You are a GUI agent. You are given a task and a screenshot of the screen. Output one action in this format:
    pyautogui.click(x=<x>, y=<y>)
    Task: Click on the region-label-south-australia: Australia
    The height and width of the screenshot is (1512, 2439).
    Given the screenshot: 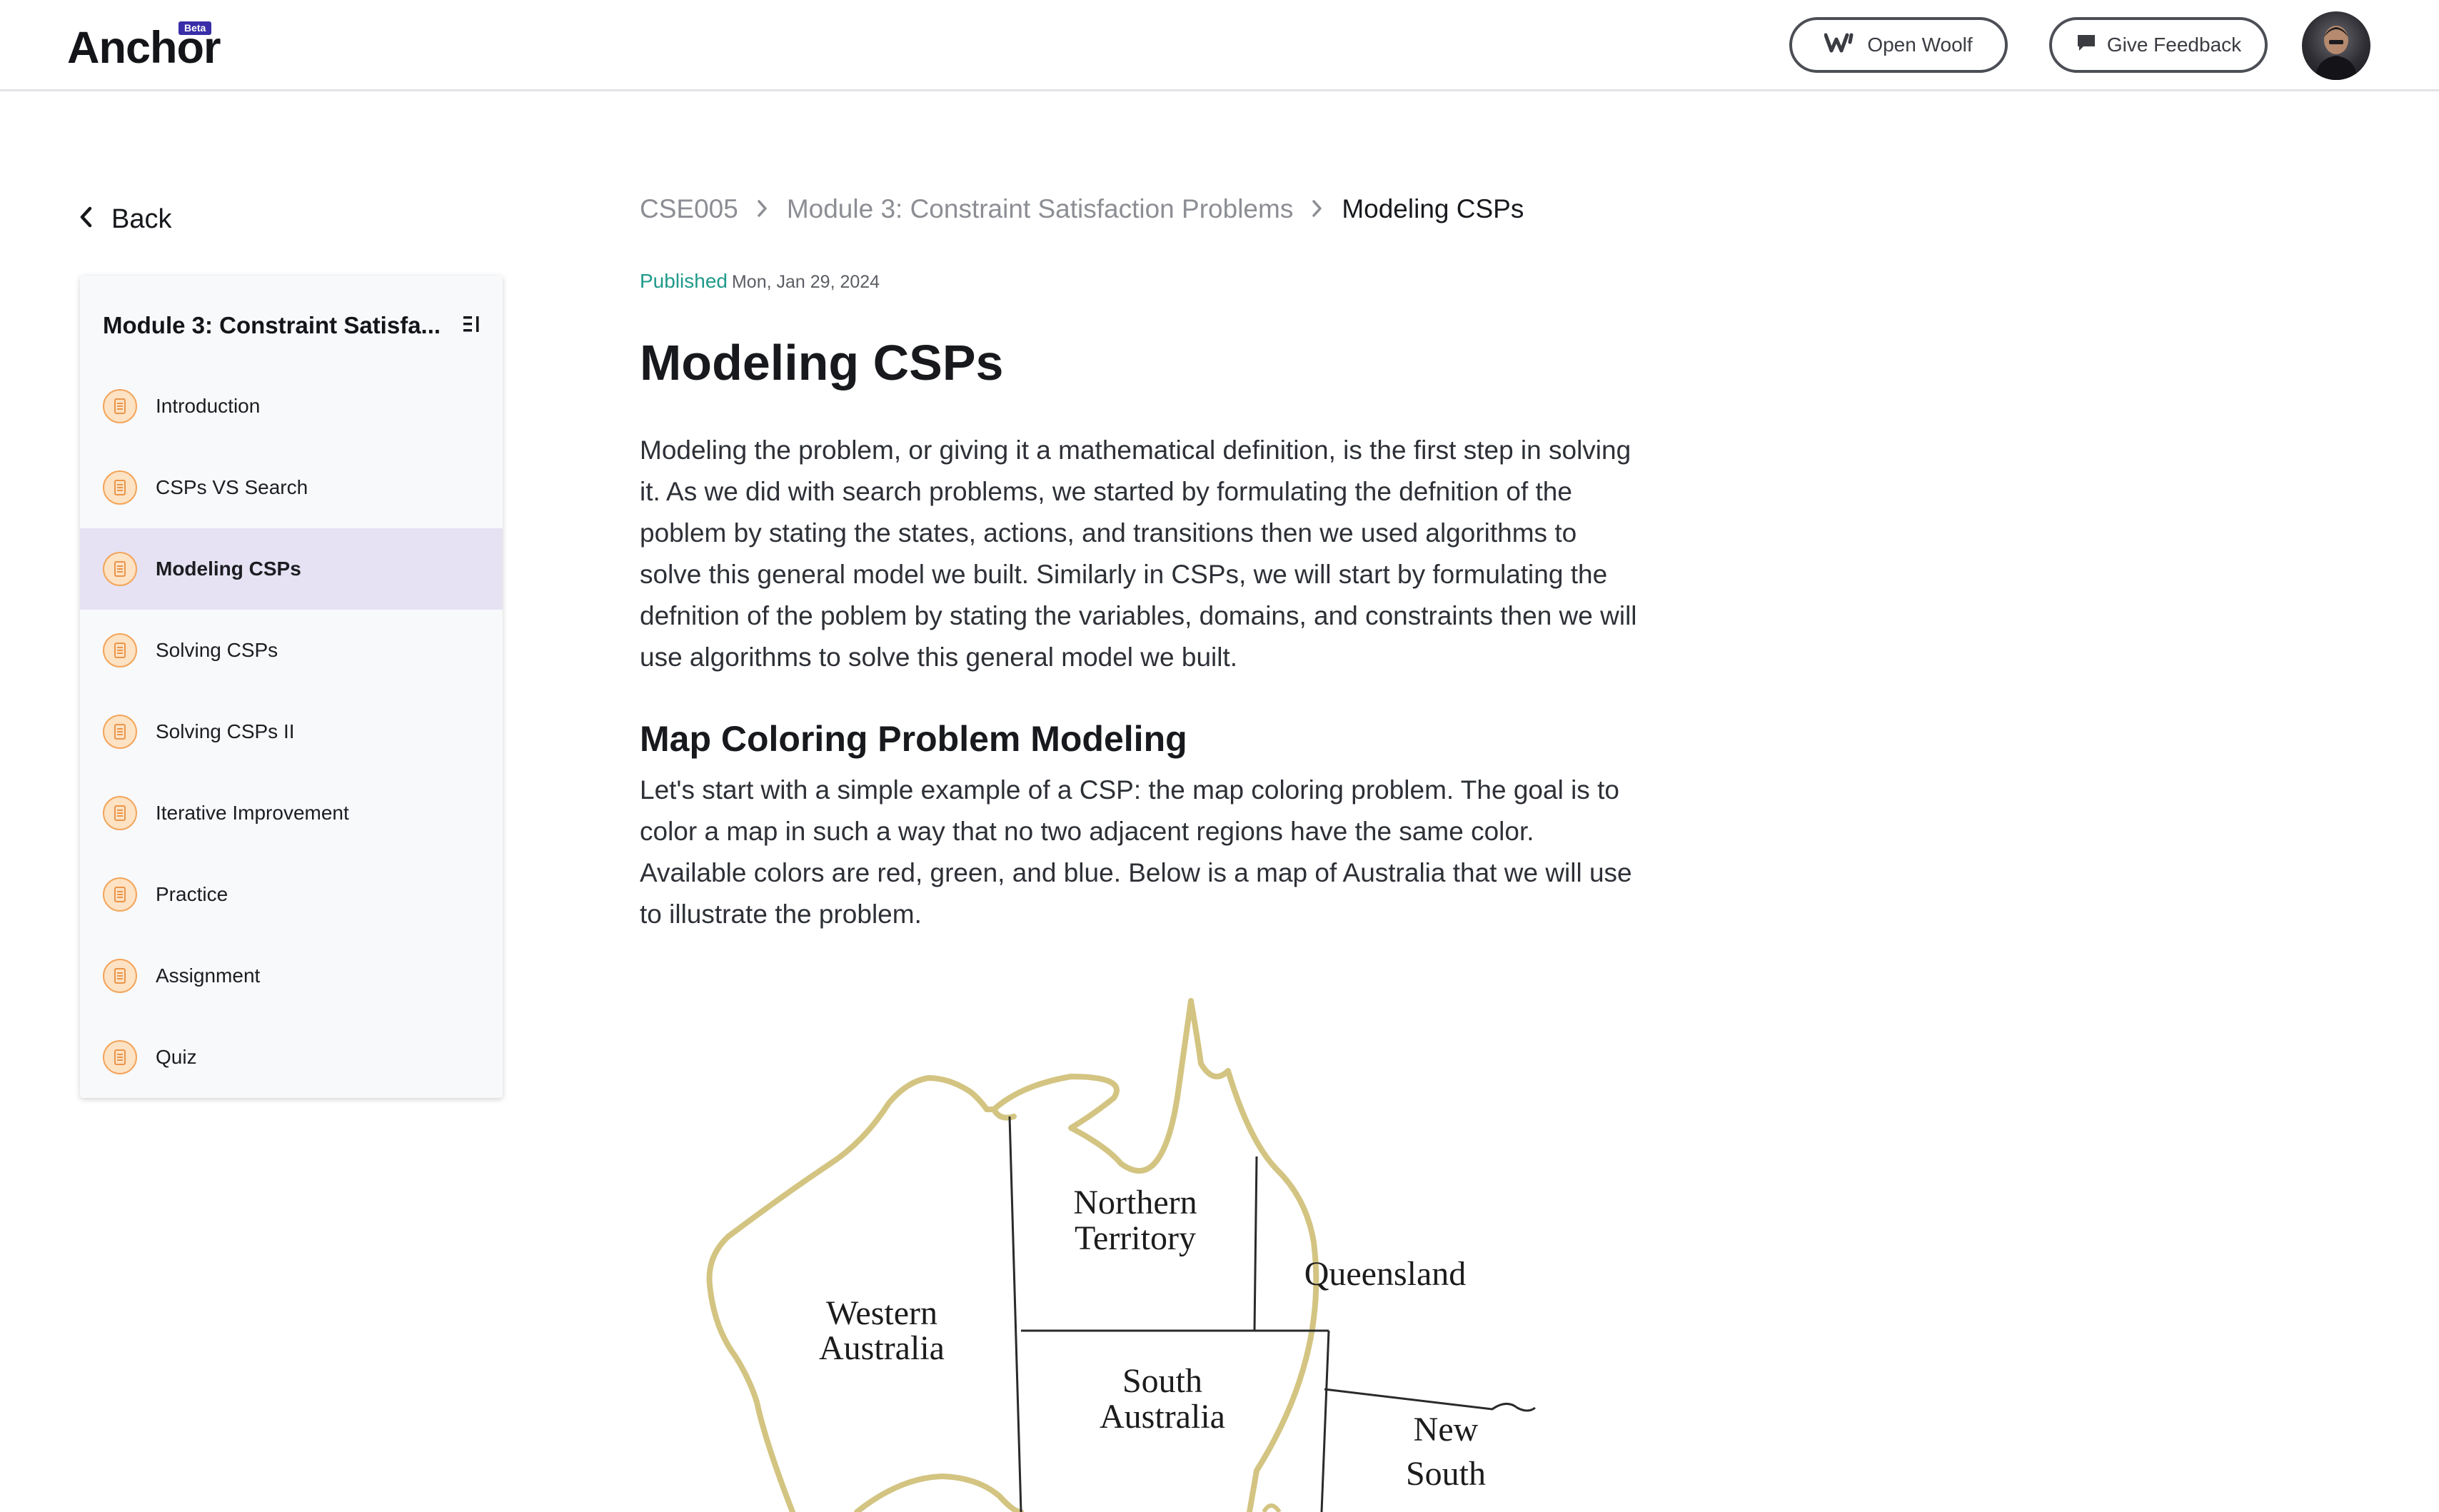 What is the action you would take?
    pyautogui.click(x=1162, y=1417)
    